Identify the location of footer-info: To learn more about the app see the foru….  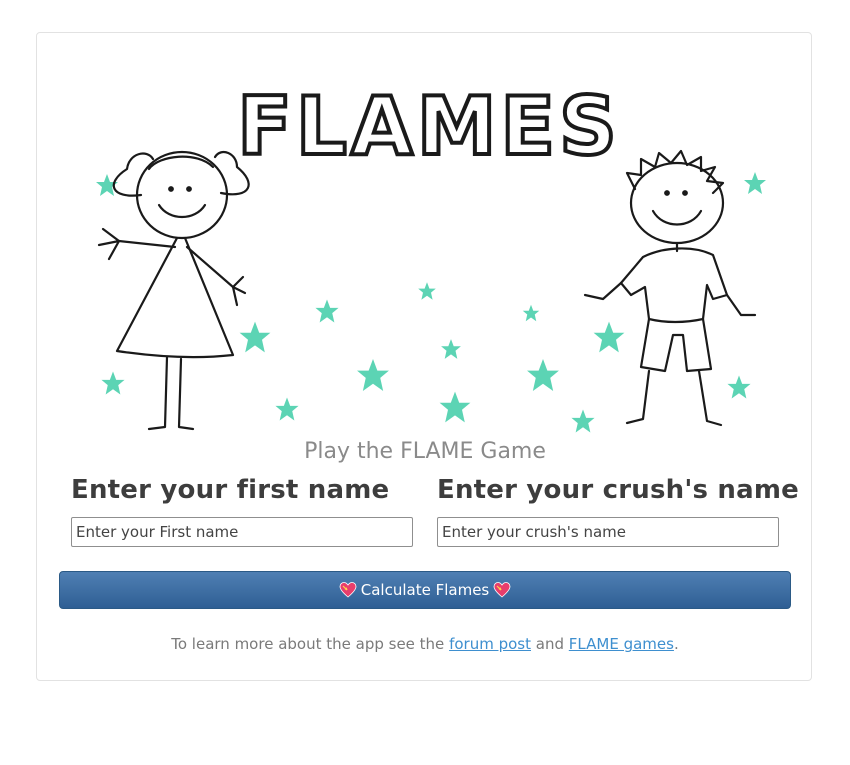
(425, 644).